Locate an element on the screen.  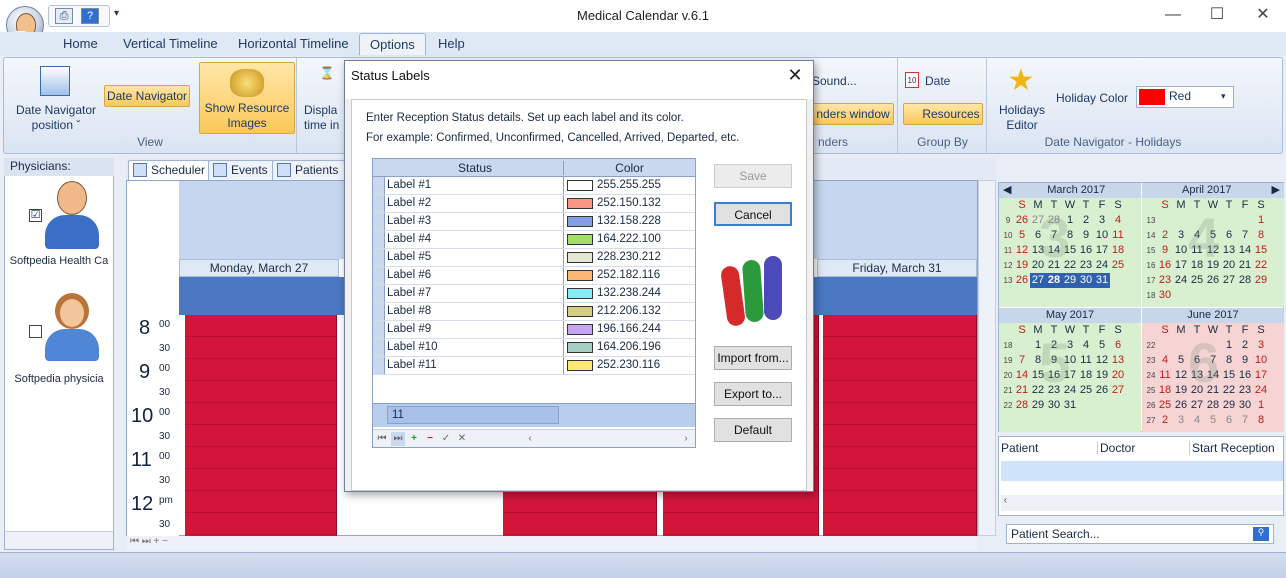
column-color: Color is located at coordinates (629, 168).